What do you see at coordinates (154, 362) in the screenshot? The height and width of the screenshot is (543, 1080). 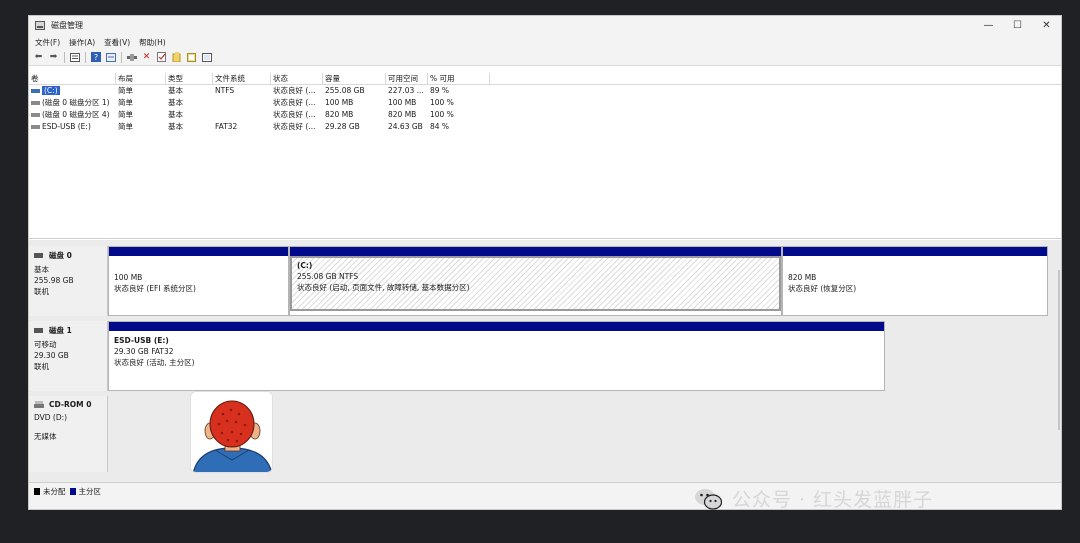 I see `partition-status: 状态良好 (活动, 主分区)` at bounding box center [154, 362].